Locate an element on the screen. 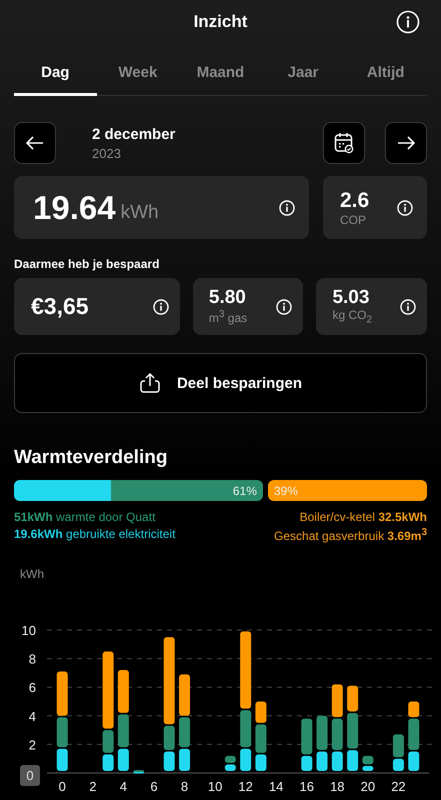 The height and width of the screenshot is (800, 441). period-tab: Dag is located at coordinates (55, 76).